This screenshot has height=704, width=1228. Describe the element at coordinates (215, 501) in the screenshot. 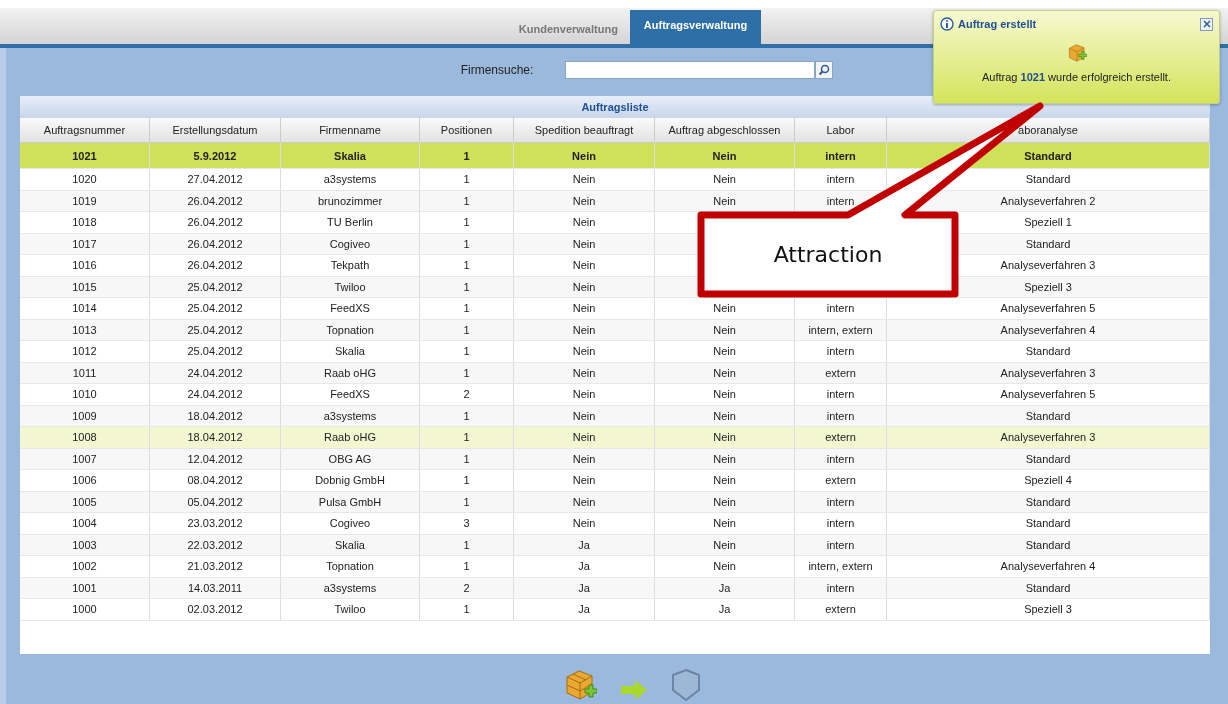

I see `table-cell: 05.04.2012` at that location.